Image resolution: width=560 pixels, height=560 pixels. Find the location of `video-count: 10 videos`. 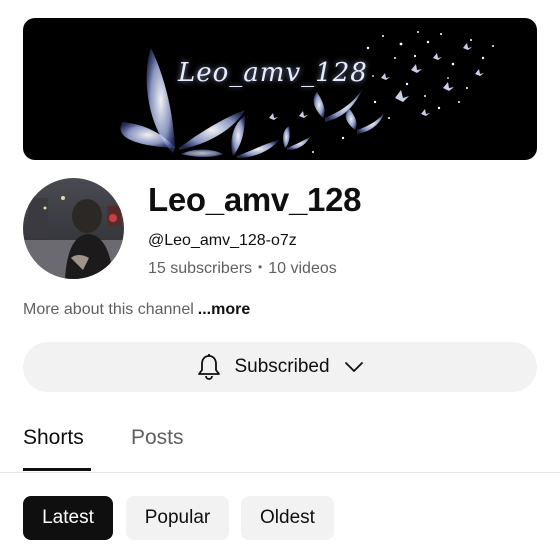

video-count: 10 videos is located at coordinates (302, 268).